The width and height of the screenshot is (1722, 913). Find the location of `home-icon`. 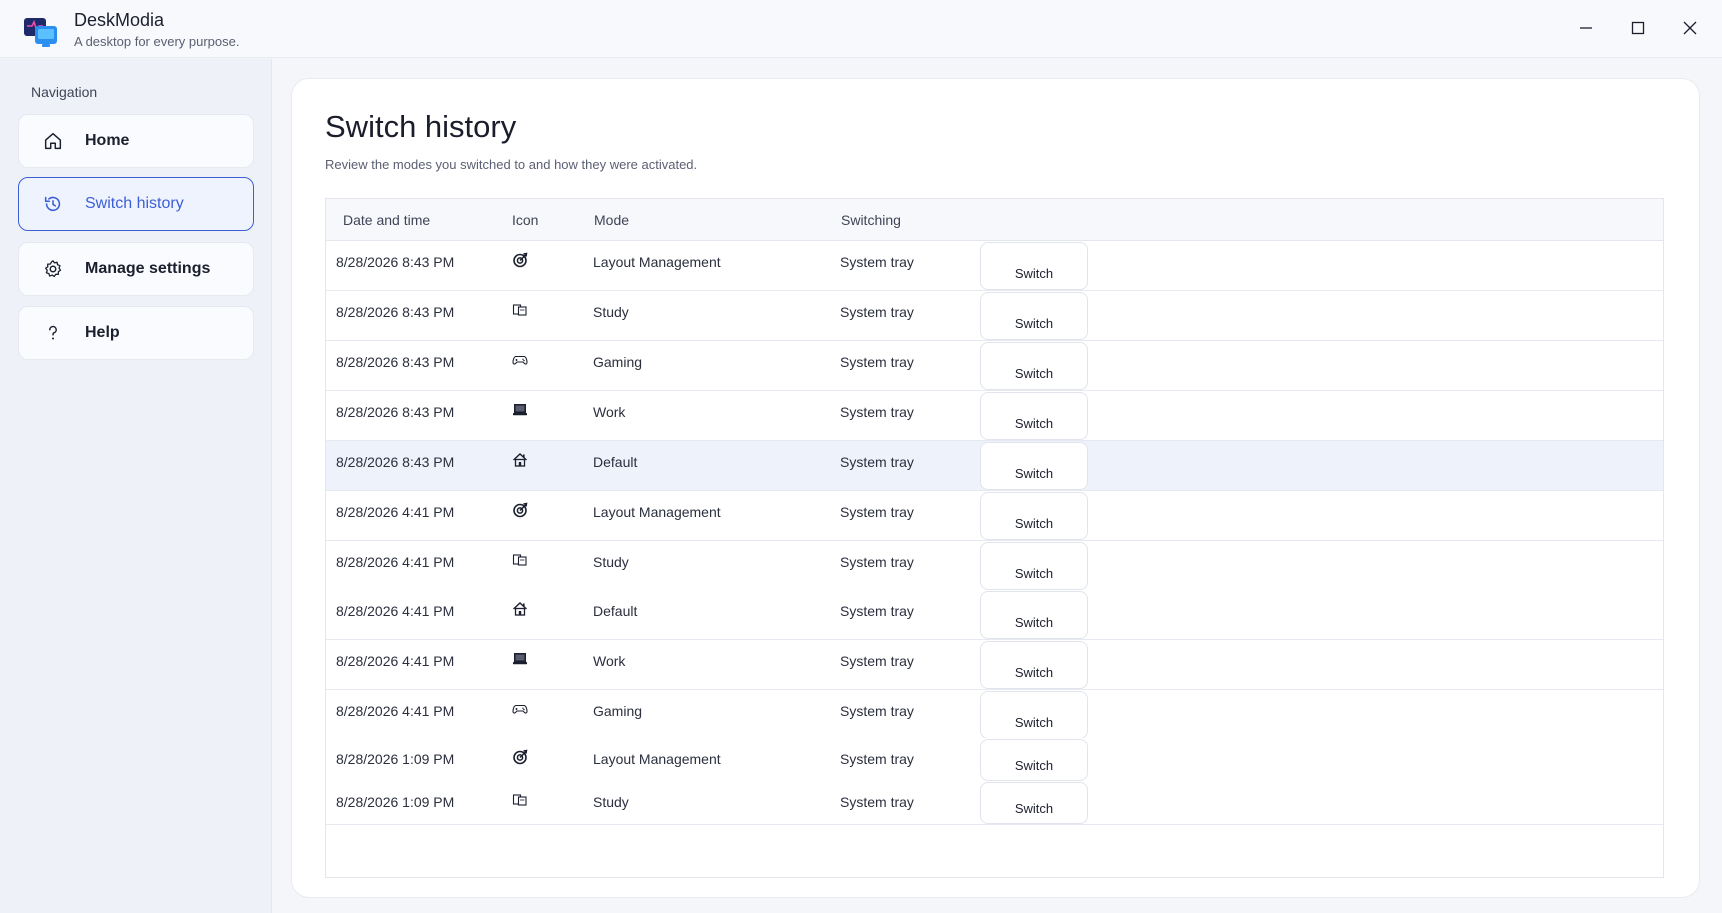

home-icon is located at coordinates (53, 141).